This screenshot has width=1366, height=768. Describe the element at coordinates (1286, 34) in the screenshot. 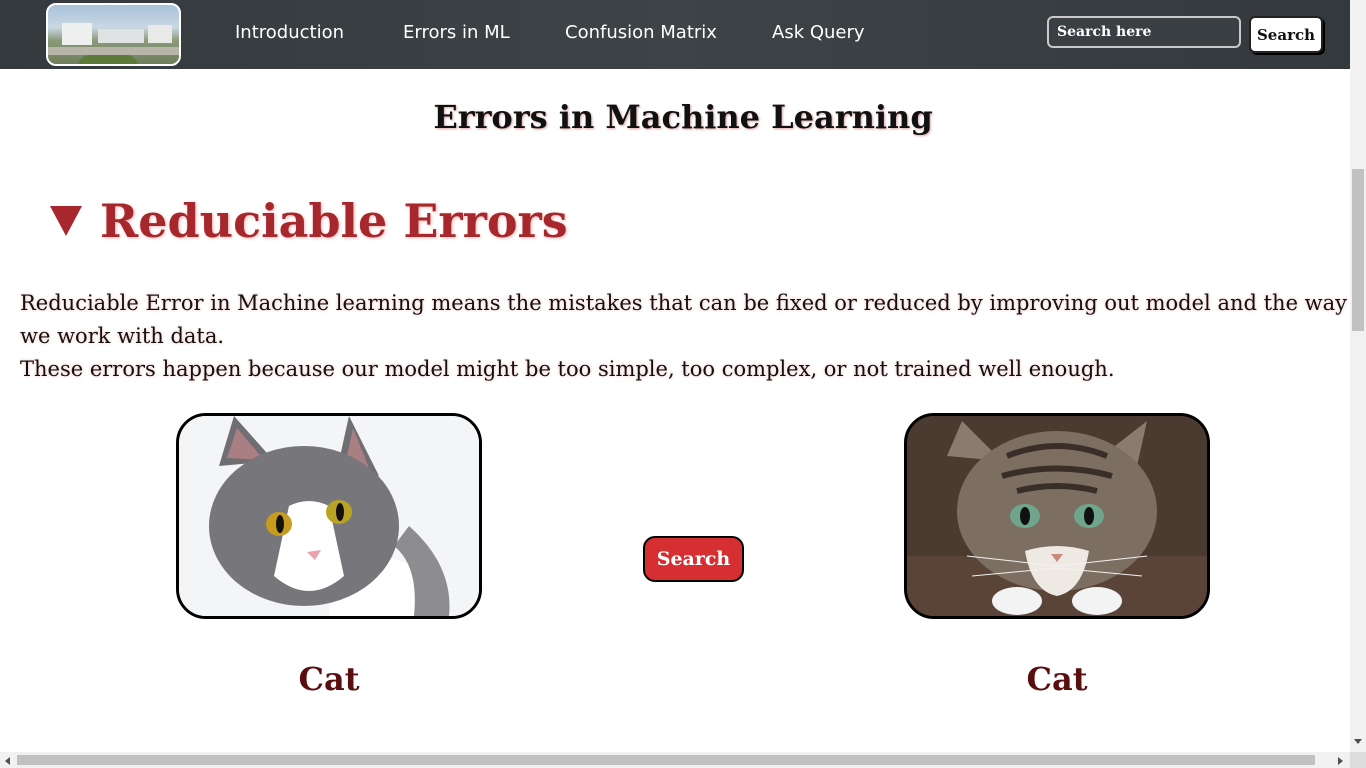

I see `nav-search-button: Search` at that location.